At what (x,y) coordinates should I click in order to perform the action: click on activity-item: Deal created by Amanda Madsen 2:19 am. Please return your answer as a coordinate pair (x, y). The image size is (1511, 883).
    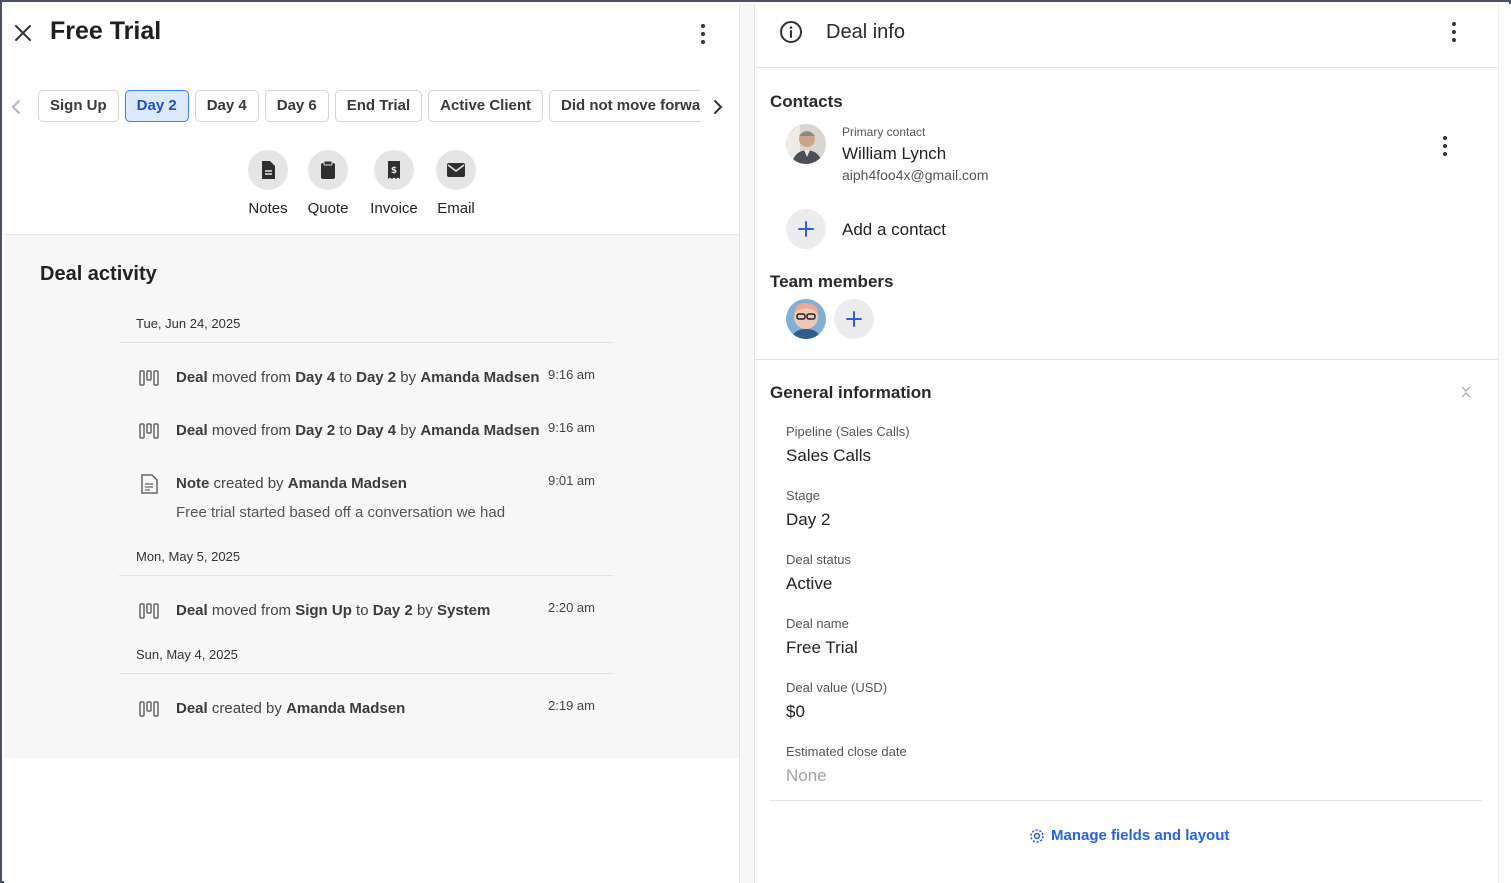
    Looking at the image, I should click on (368, 710).